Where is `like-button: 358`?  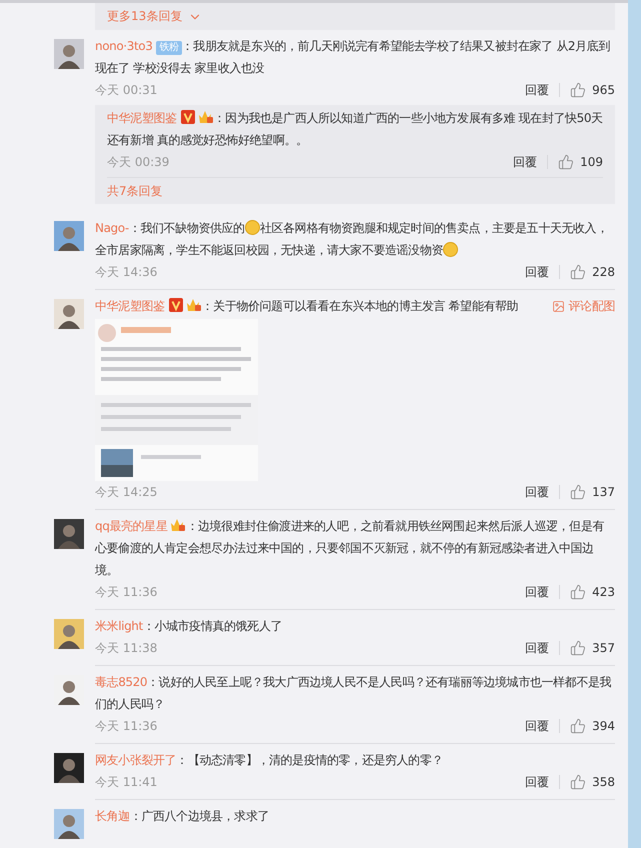 like-button: 358 is located at coordinates (592, 782).